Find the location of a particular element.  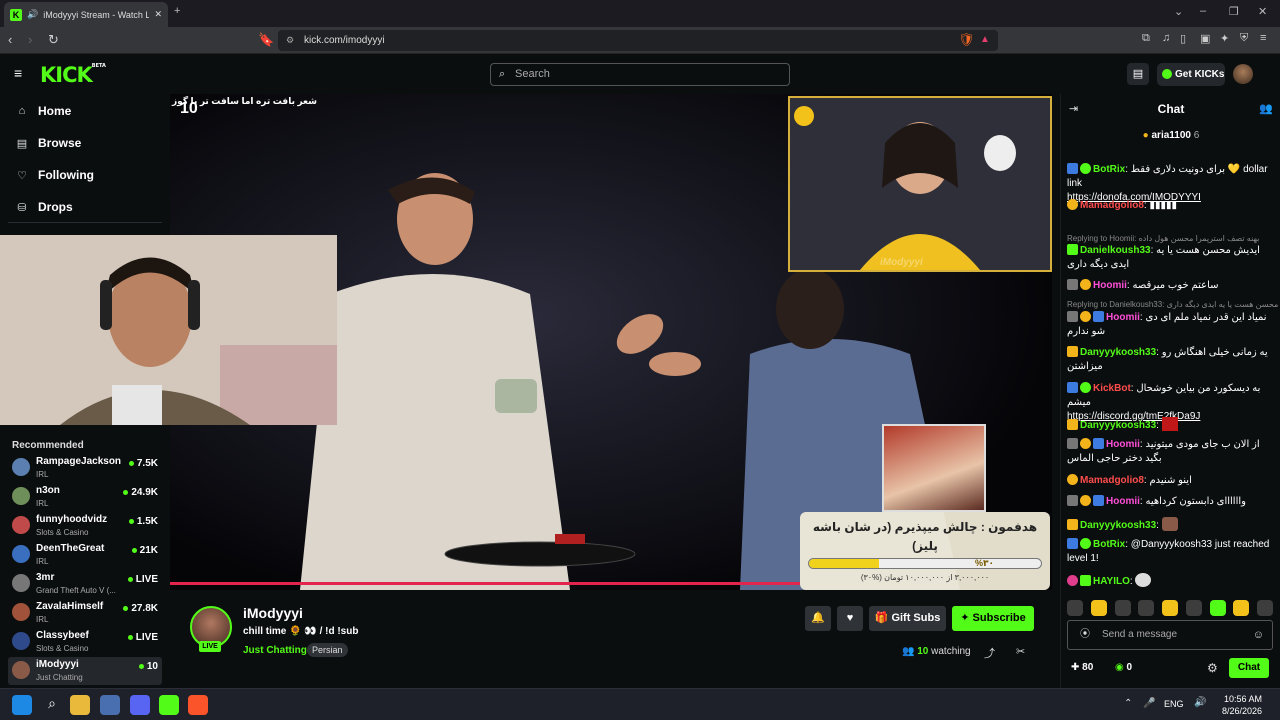

recommended-channel: n3on IRL 24.9K is located at coordinates (85, 497).